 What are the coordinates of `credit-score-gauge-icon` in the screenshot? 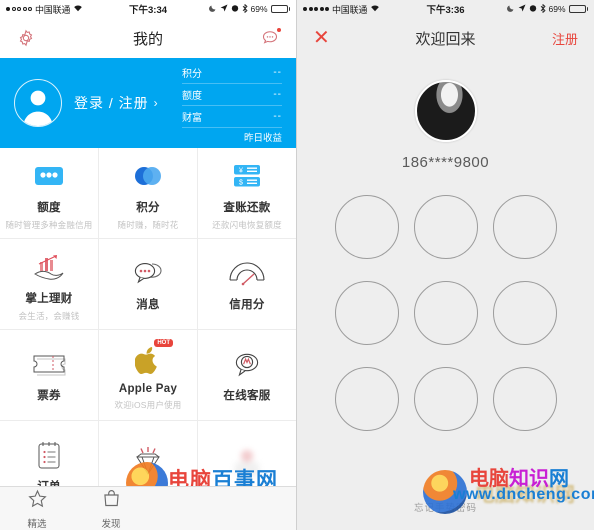 It's located at (247, 273).